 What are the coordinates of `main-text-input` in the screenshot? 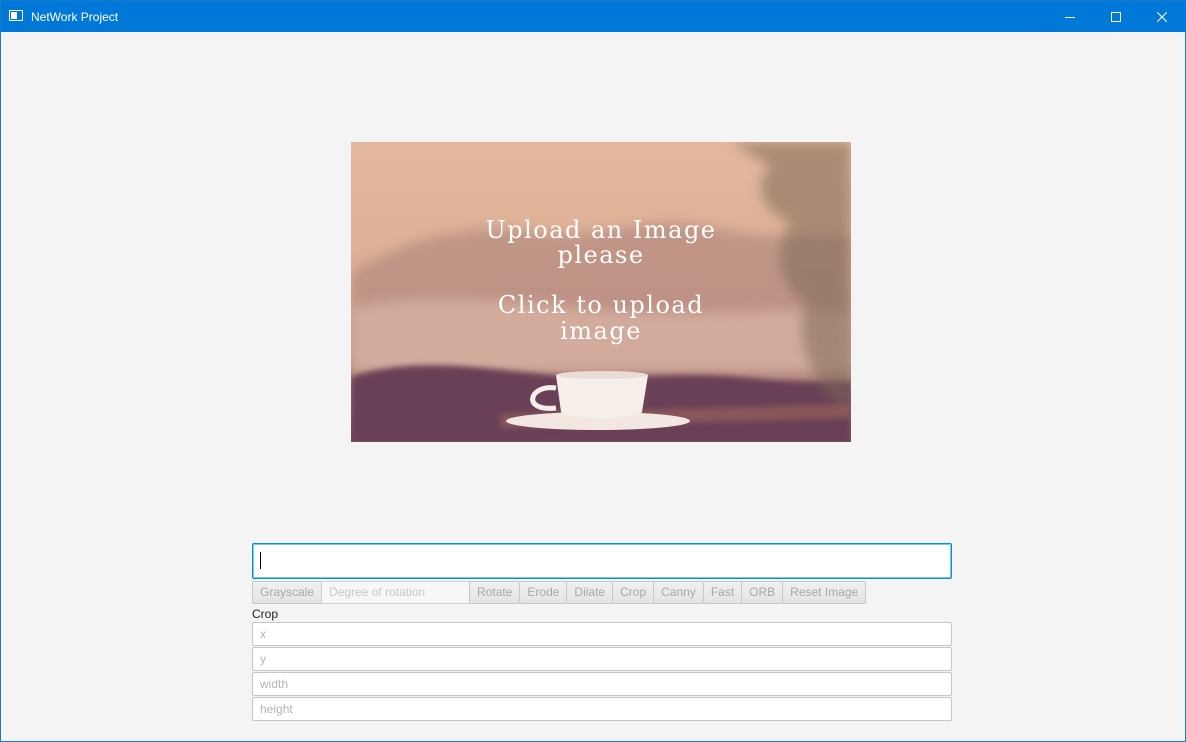 It's located at (602, 561).